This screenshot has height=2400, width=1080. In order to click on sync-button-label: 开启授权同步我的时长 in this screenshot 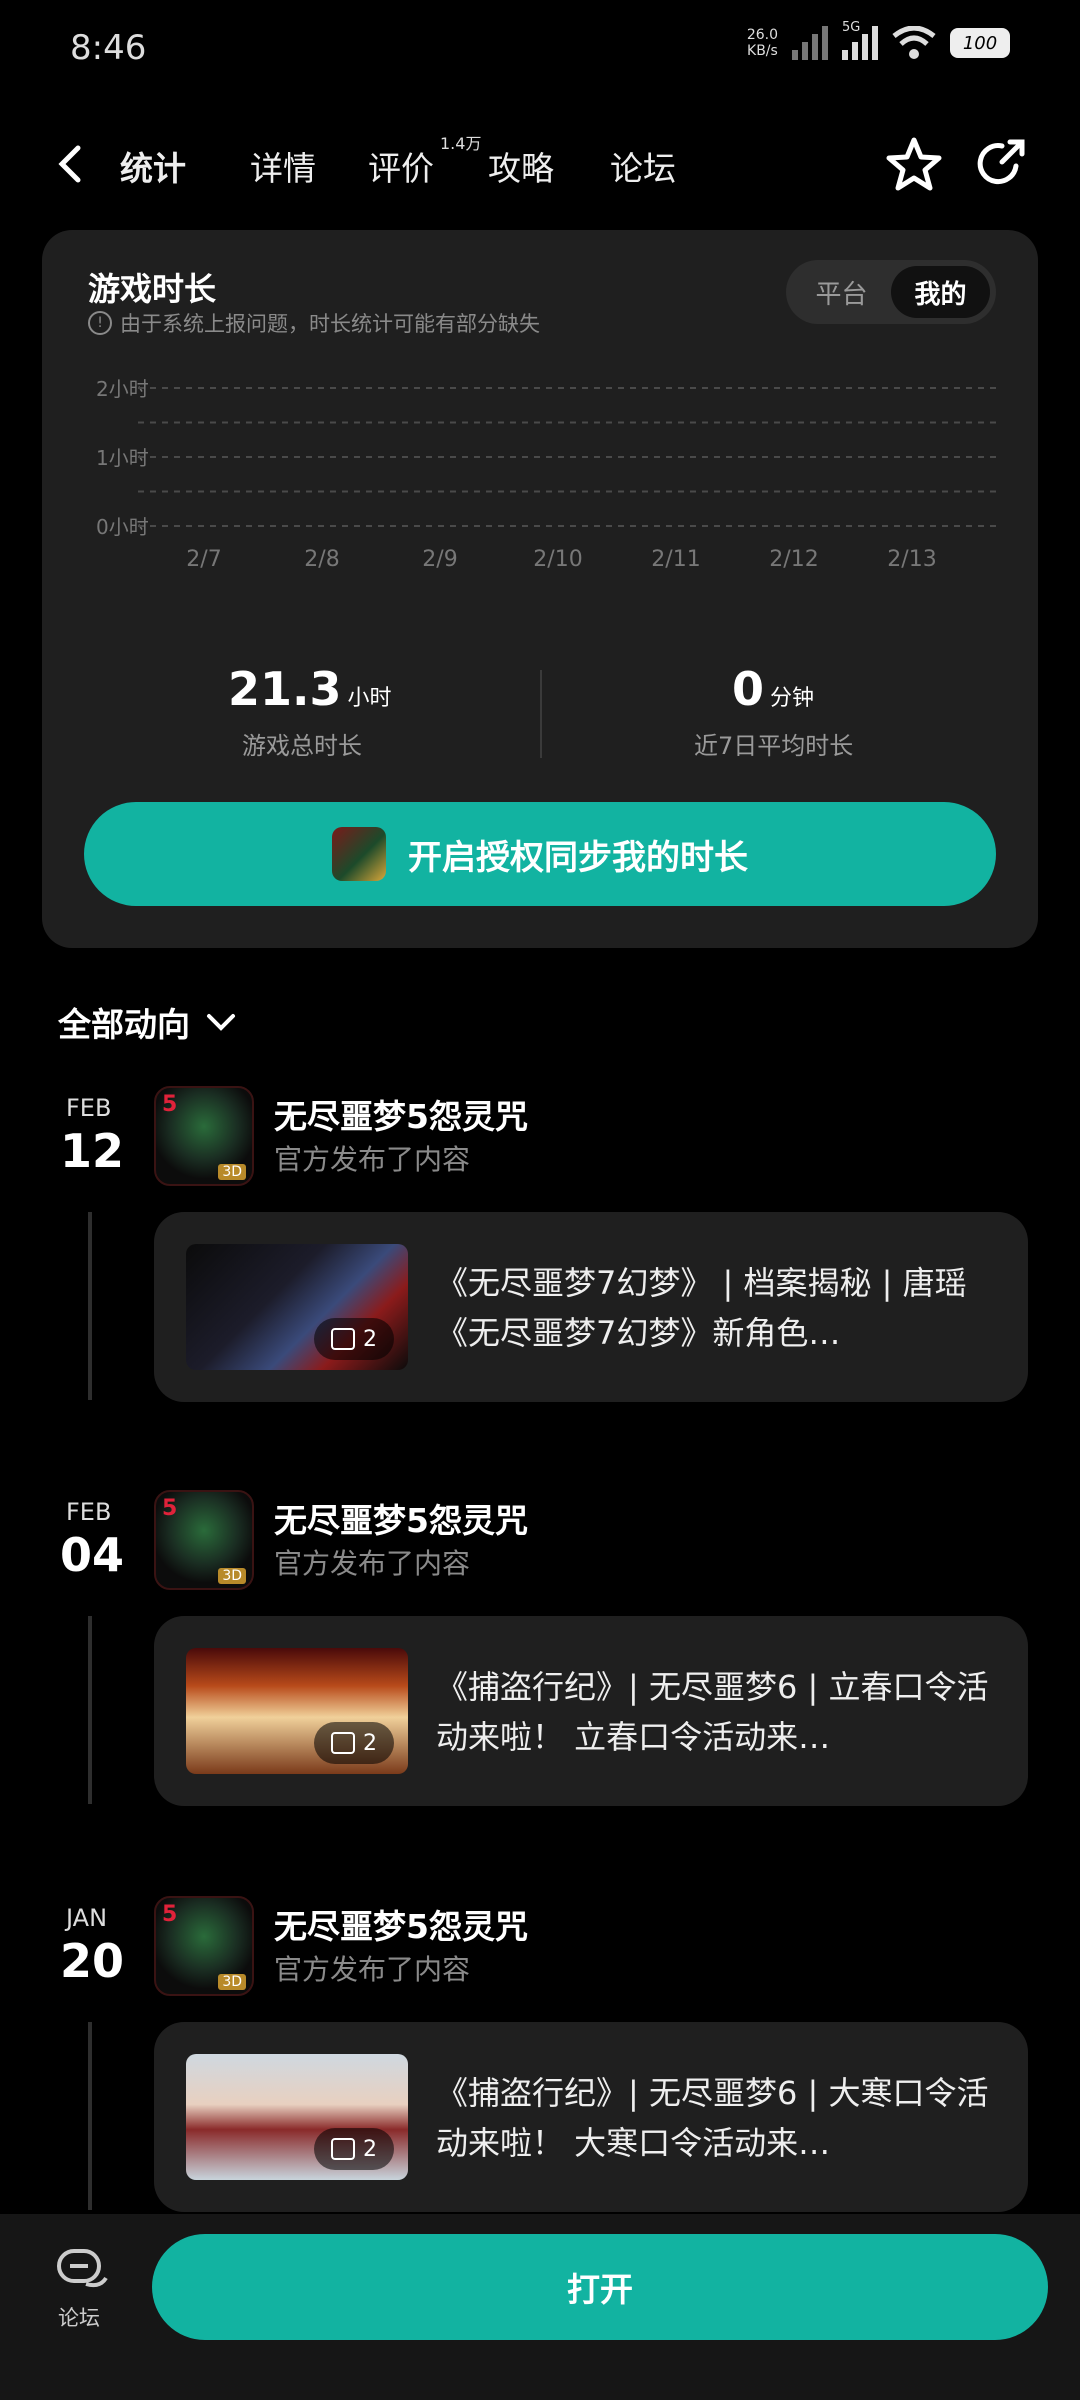, I will do `click(578, 857)`.